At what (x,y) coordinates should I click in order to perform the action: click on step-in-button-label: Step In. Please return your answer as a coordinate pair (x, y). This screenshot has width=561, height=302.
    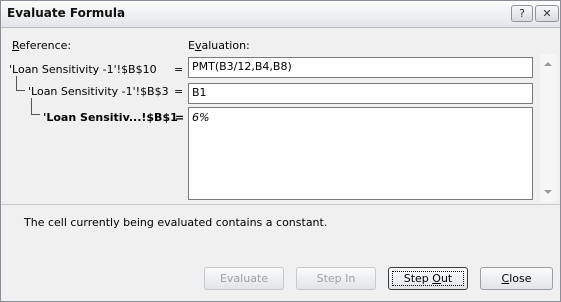
    Looking at the image, I should click on (336, 278).